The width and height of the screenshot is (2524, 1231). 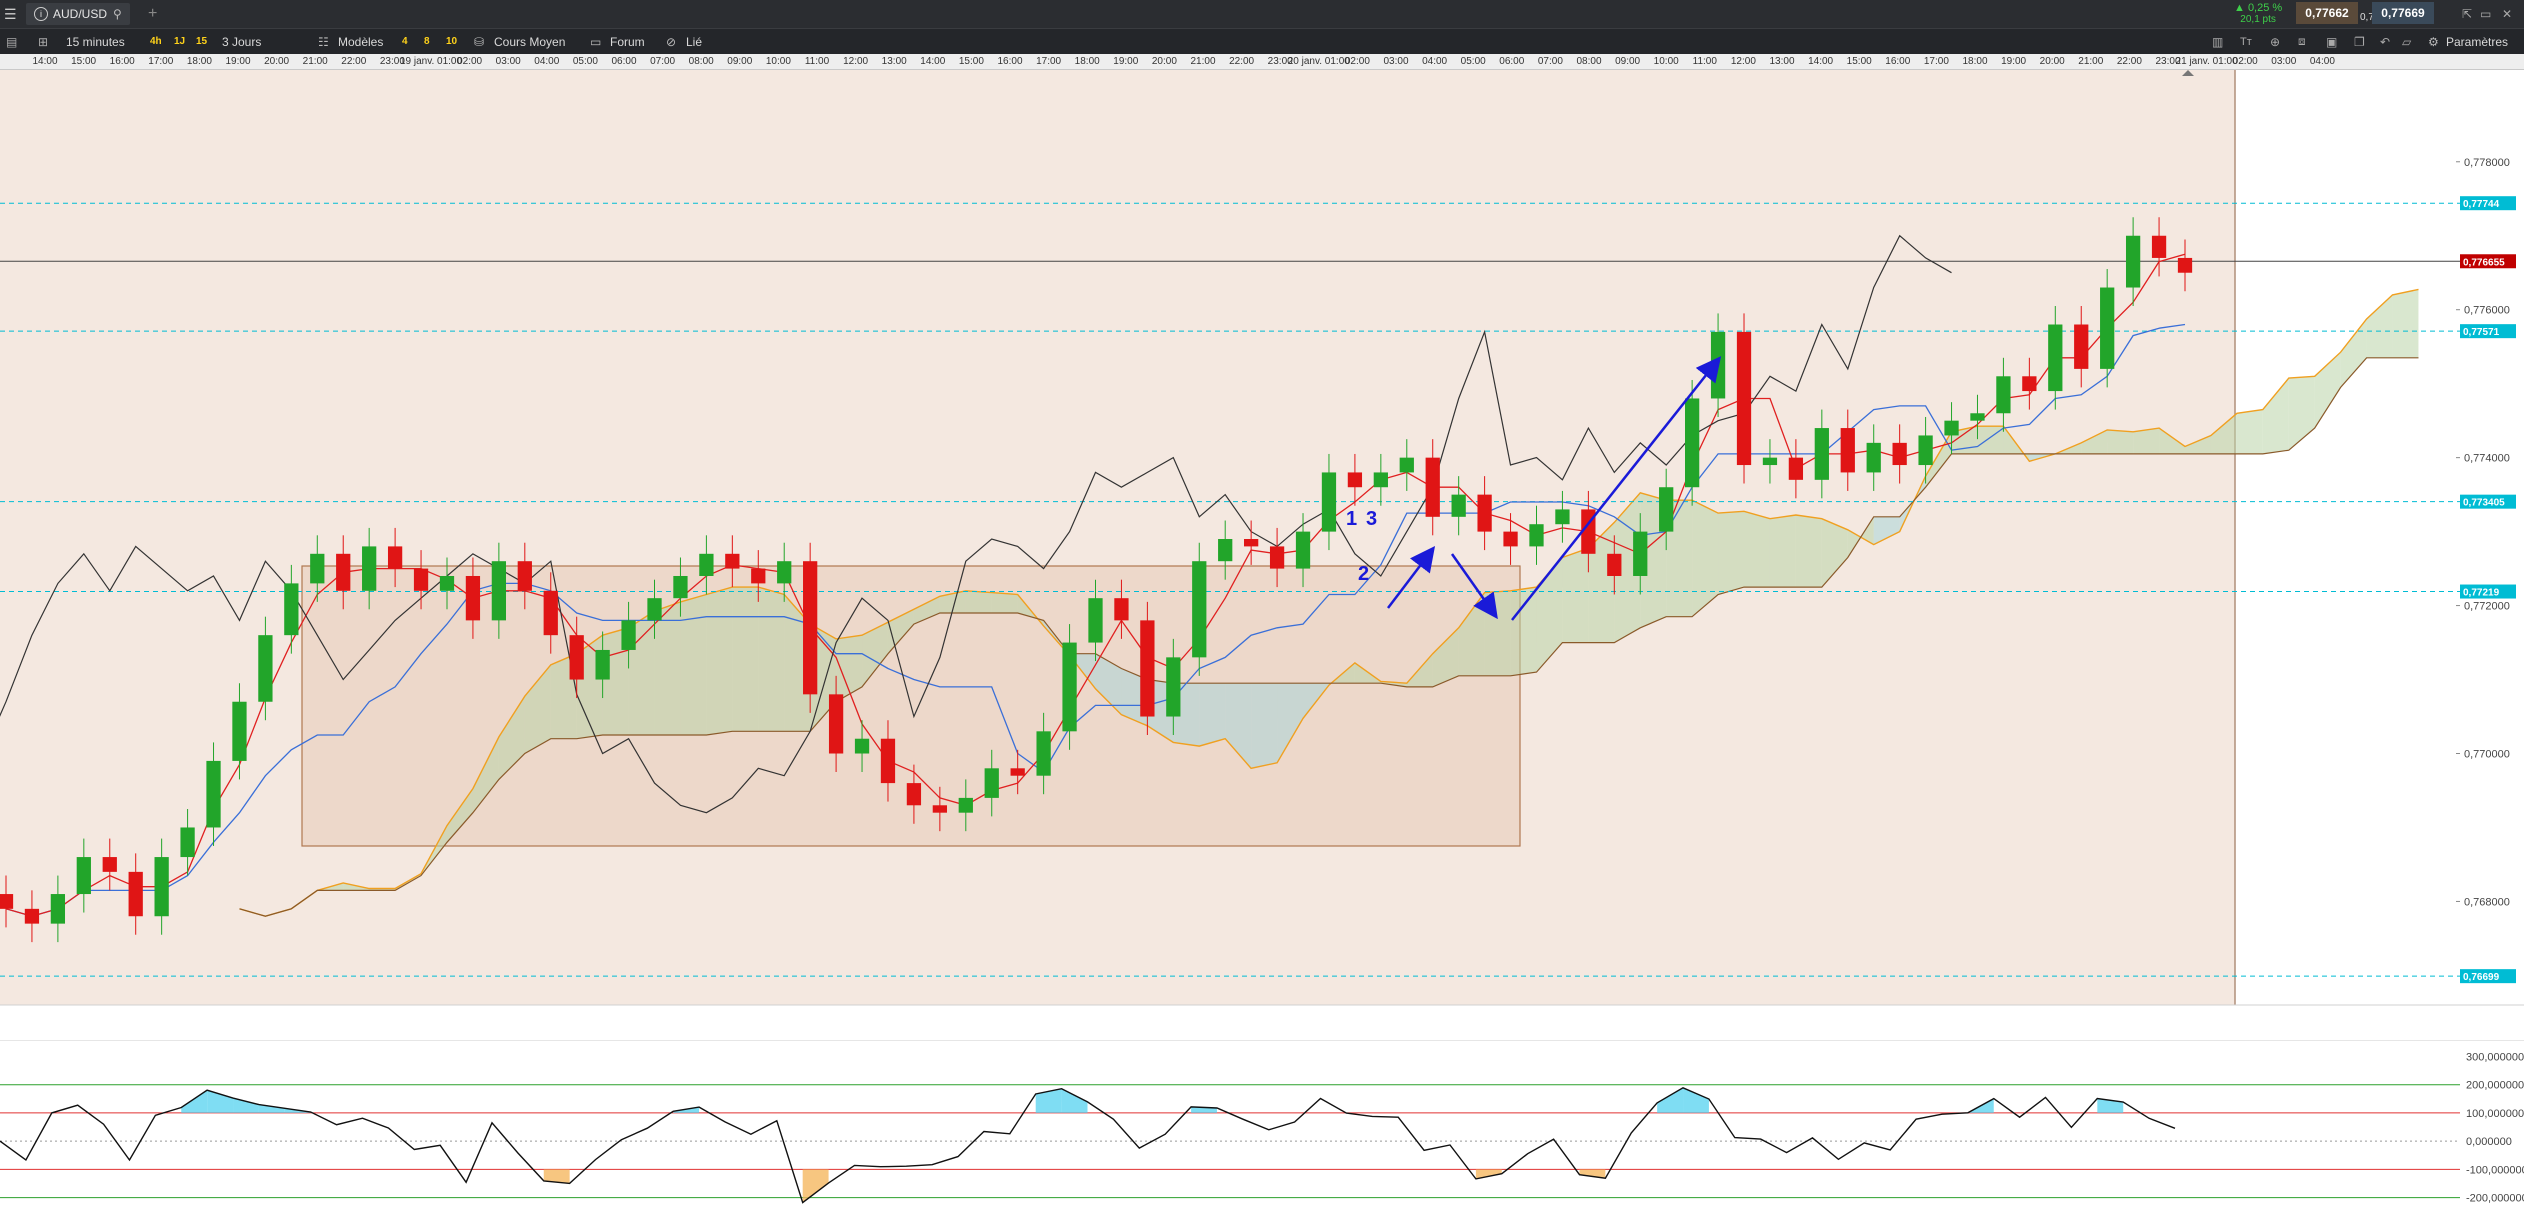 What do you see at coordinates (2507, 14) in the screenshot?
I see `close-icon: ✕` at bounding box center [2507, 14].